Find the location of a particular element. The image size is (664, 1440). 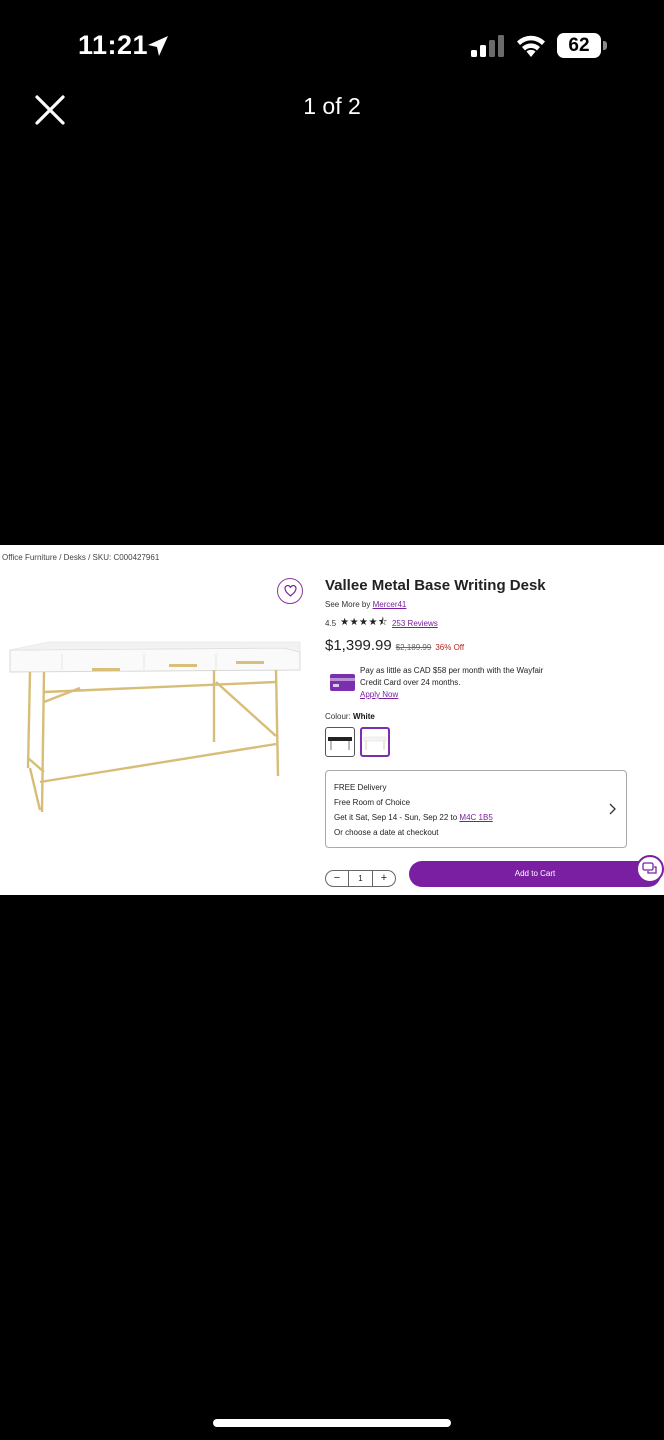

colour-value: White is located at coordinates (364, 716).